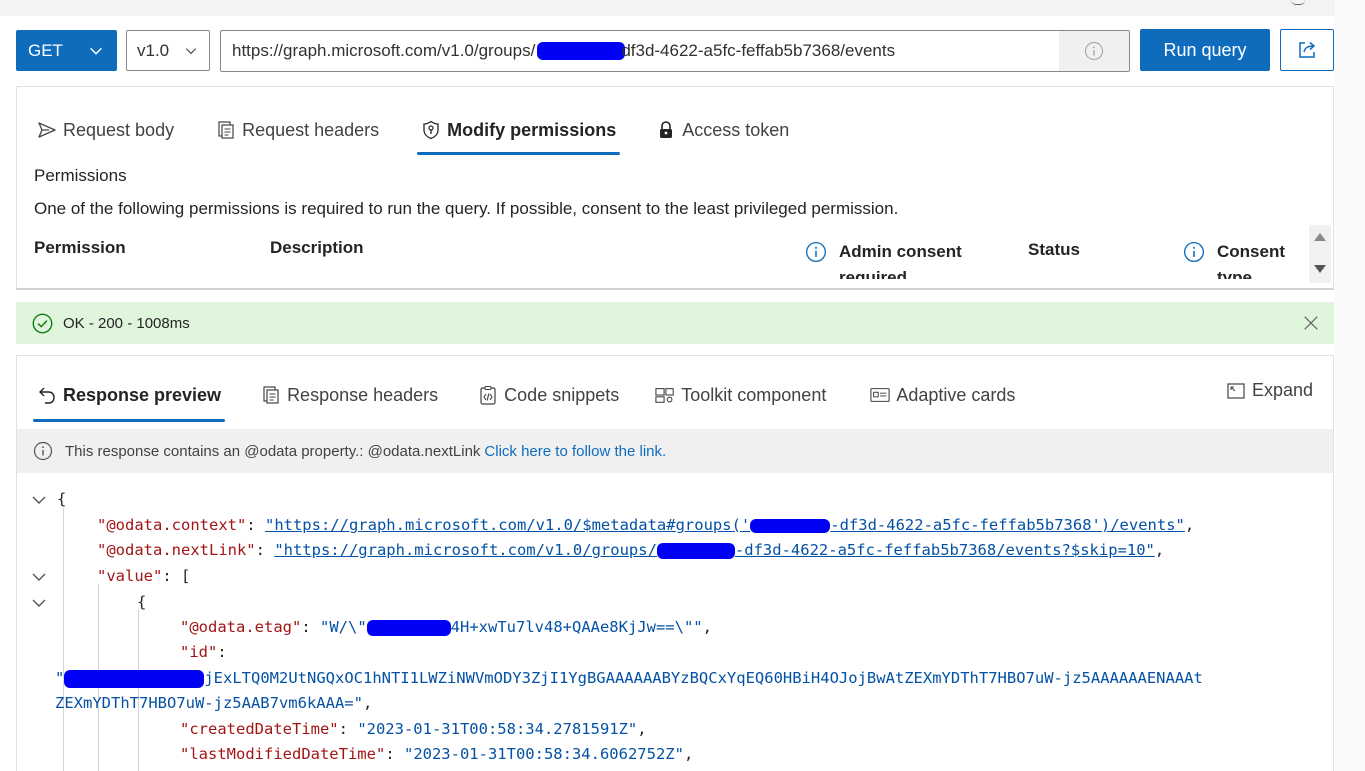 The image size is (1365, 771). I want to click on tab-label: Code snippets, so click(562, 394).